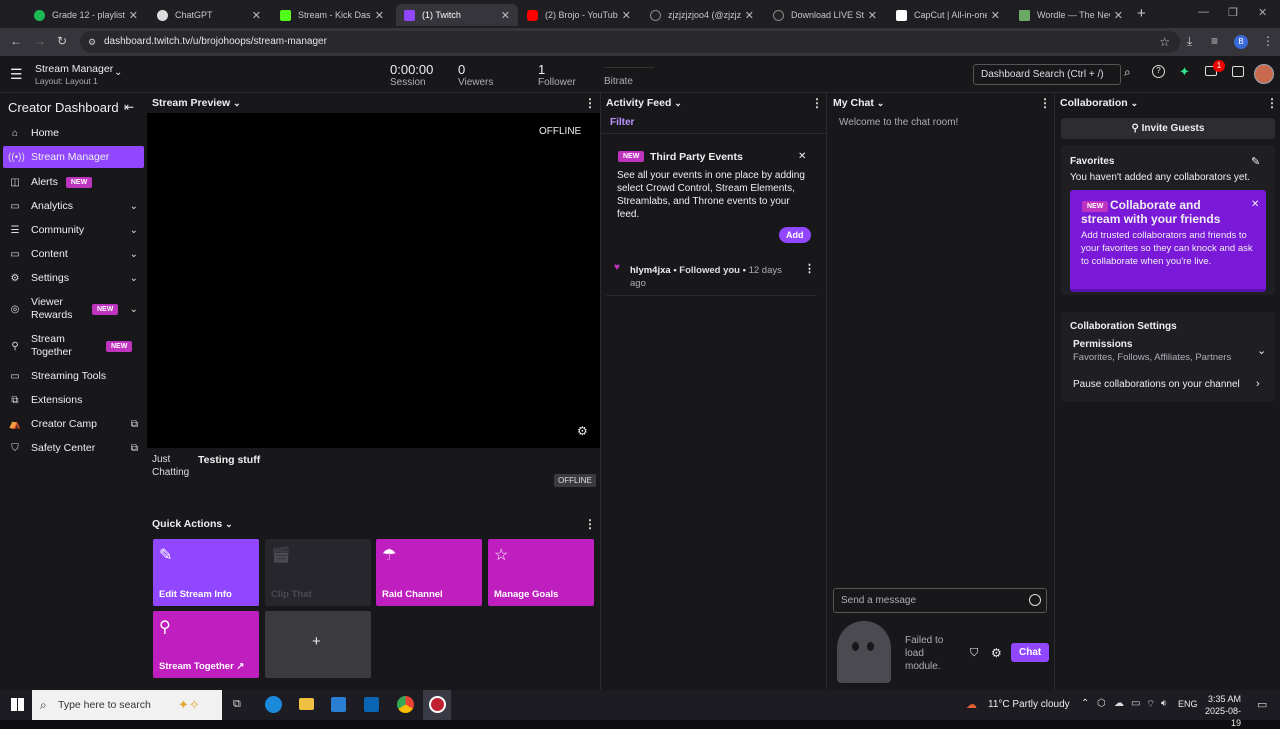  I want to click on profile-avatar-icon: B, so click(1241, 42).